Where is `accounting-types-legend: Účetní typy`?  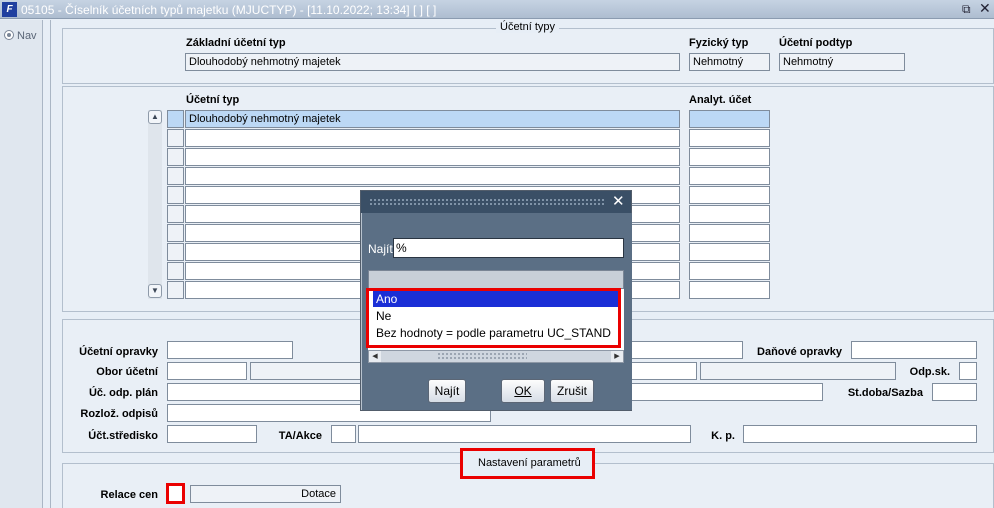
accounting-types-legend: Účetní typy is located at coordinates (528, 27).